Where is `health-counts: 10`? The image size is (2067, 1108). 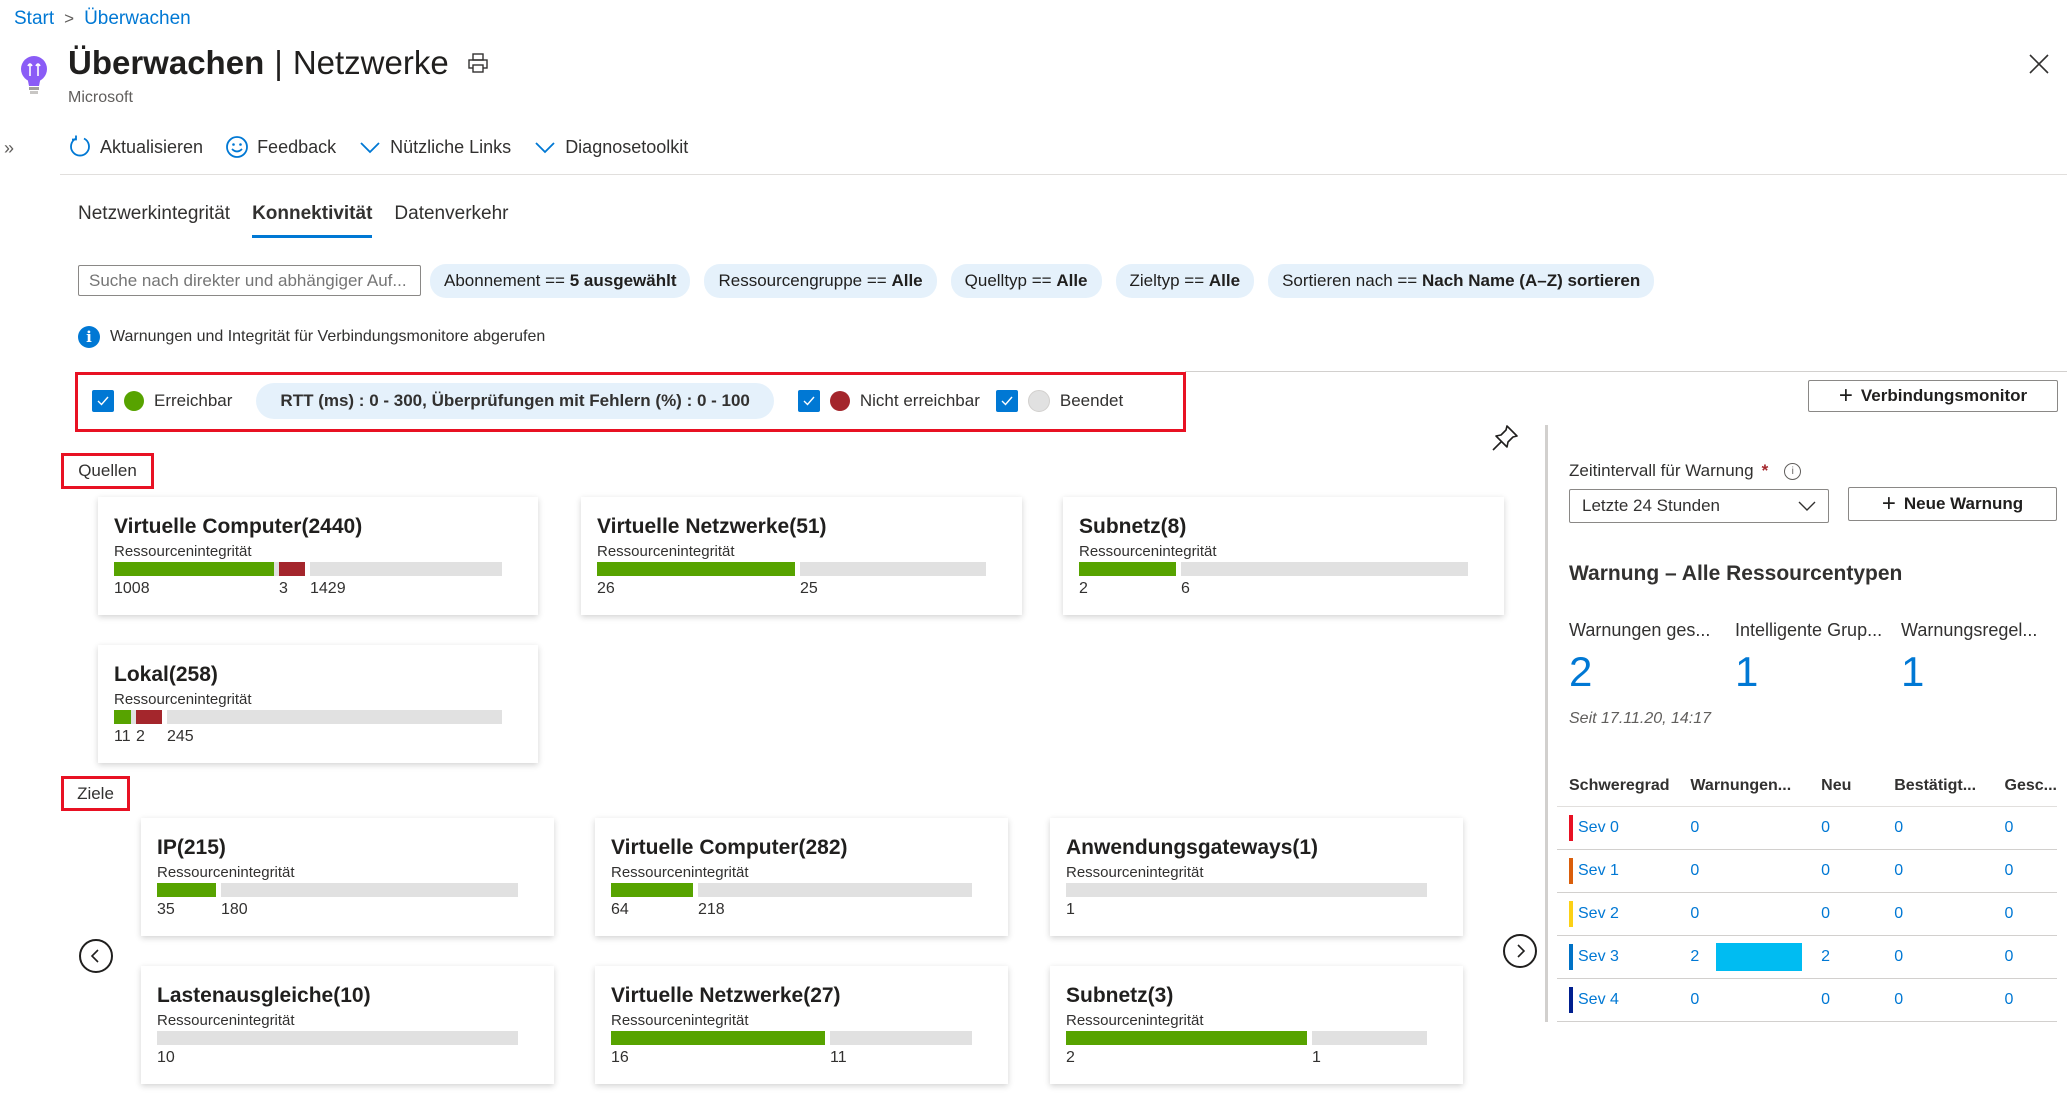 health-counts: 10 is located at coordinates (347, 1060).